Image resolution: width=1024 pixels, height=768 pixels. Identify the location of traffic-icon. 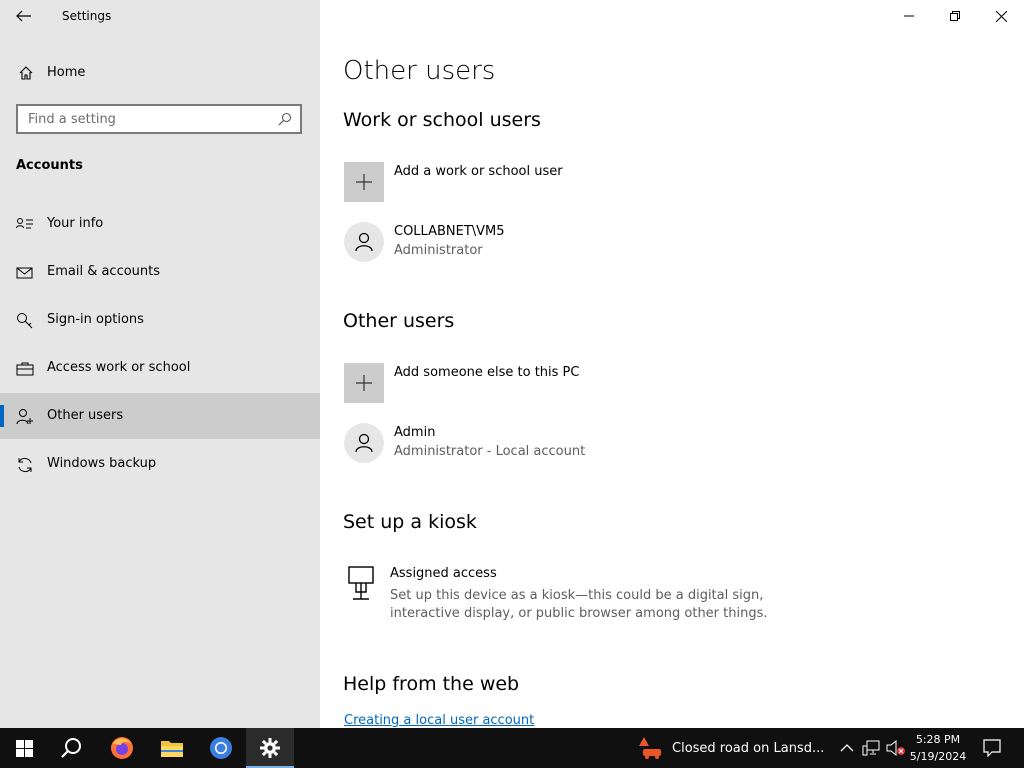
(650, 748).